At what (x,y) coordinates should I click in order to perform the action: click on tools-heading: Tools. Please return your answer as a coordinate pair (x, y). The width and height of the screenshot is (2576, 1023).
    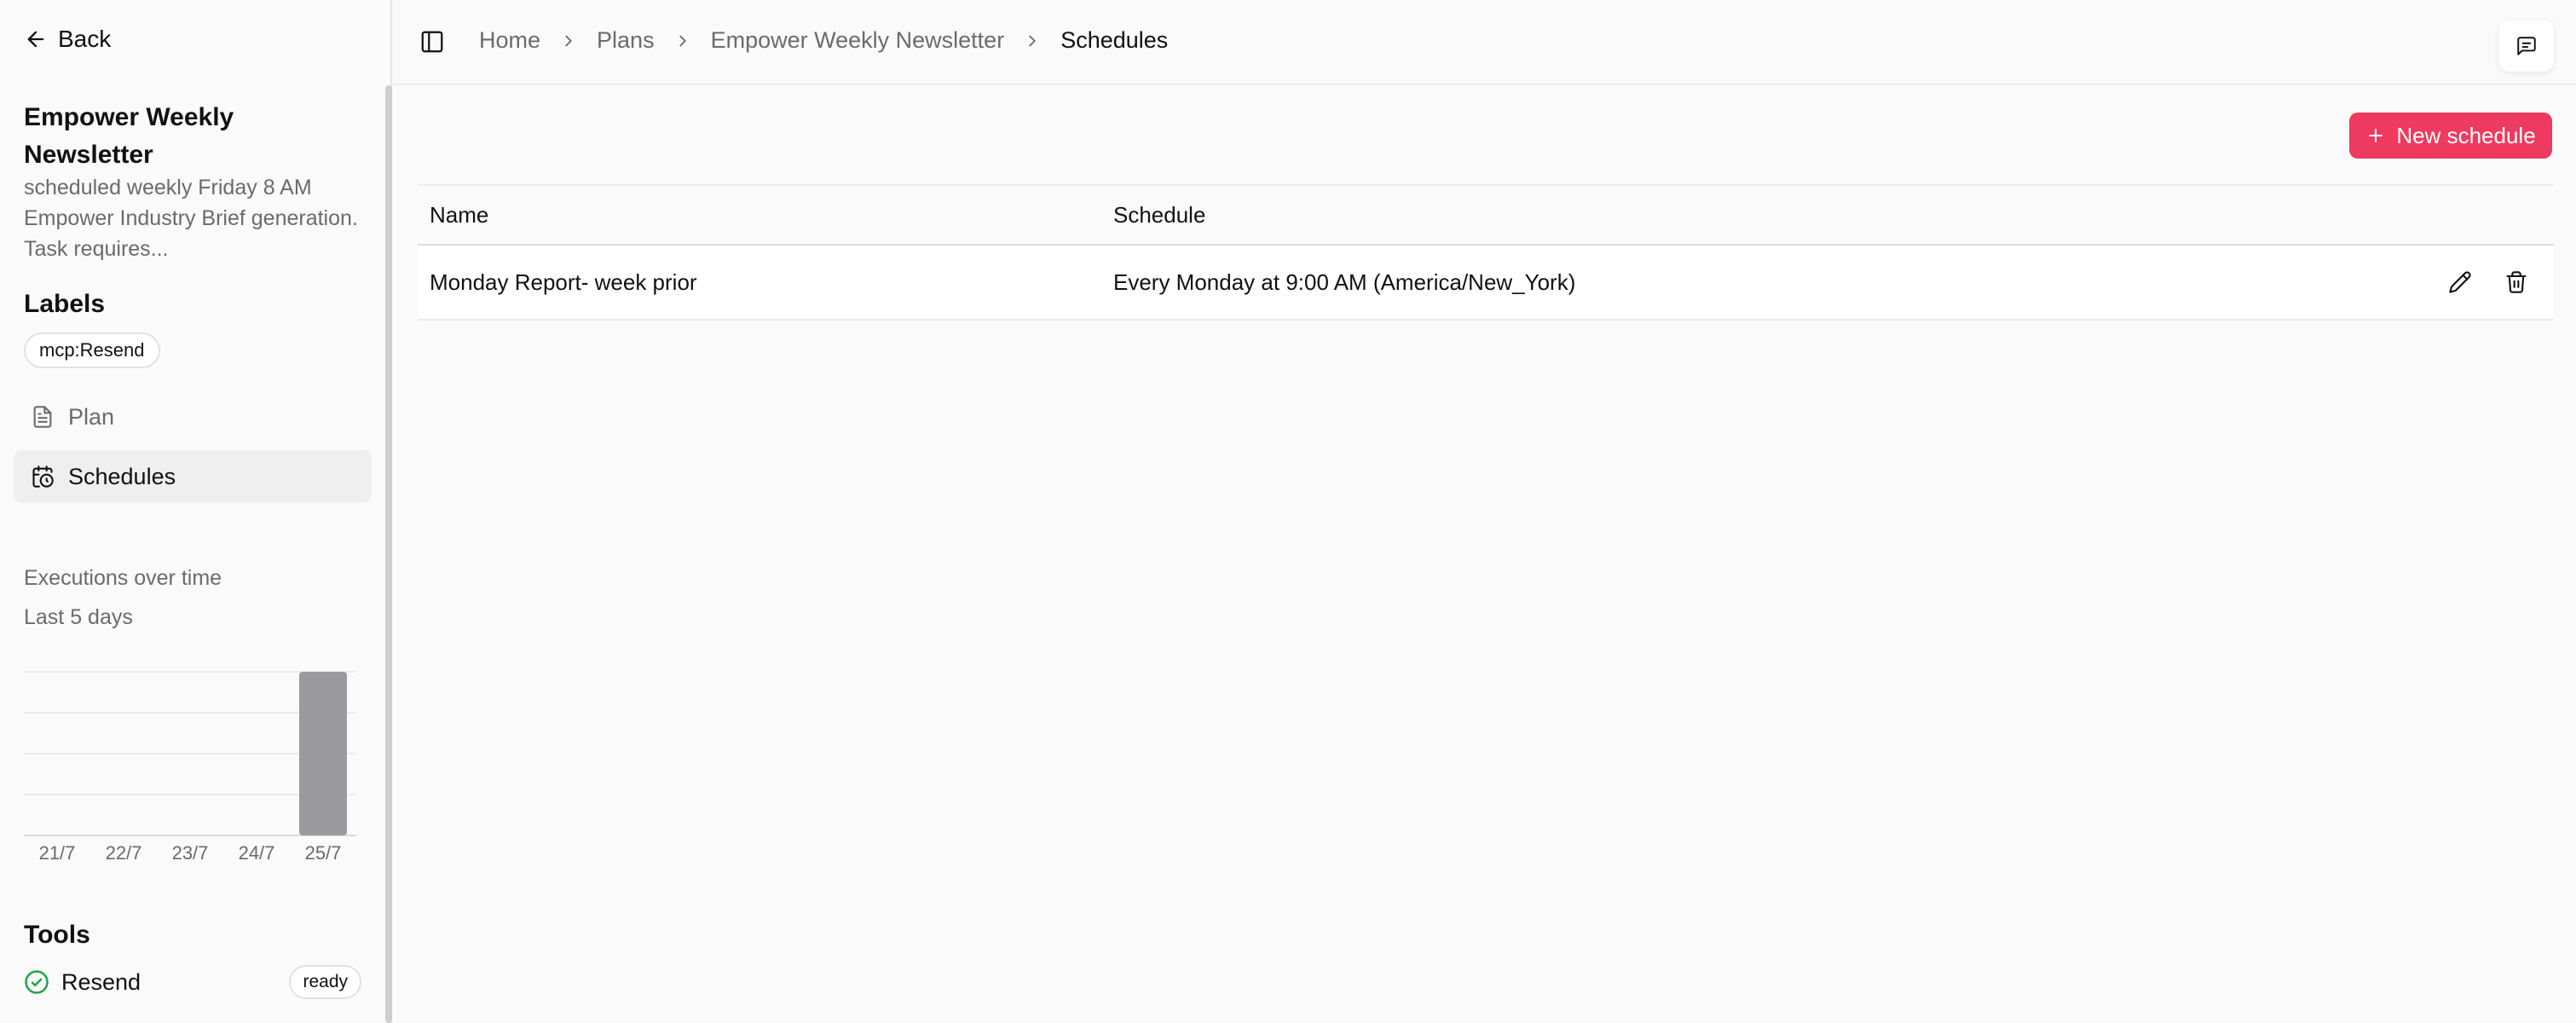
    Looking at the image, I should click on (57, 935).